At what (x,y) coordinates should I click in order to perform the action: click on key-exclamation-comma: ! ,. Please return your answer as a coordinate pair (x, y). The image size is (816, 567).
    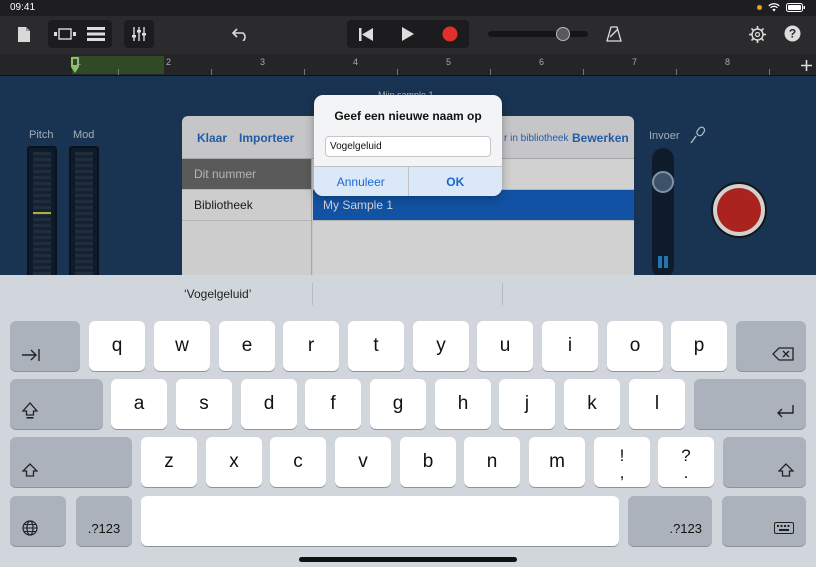
    Looking at the image, I should click on (622, 462).